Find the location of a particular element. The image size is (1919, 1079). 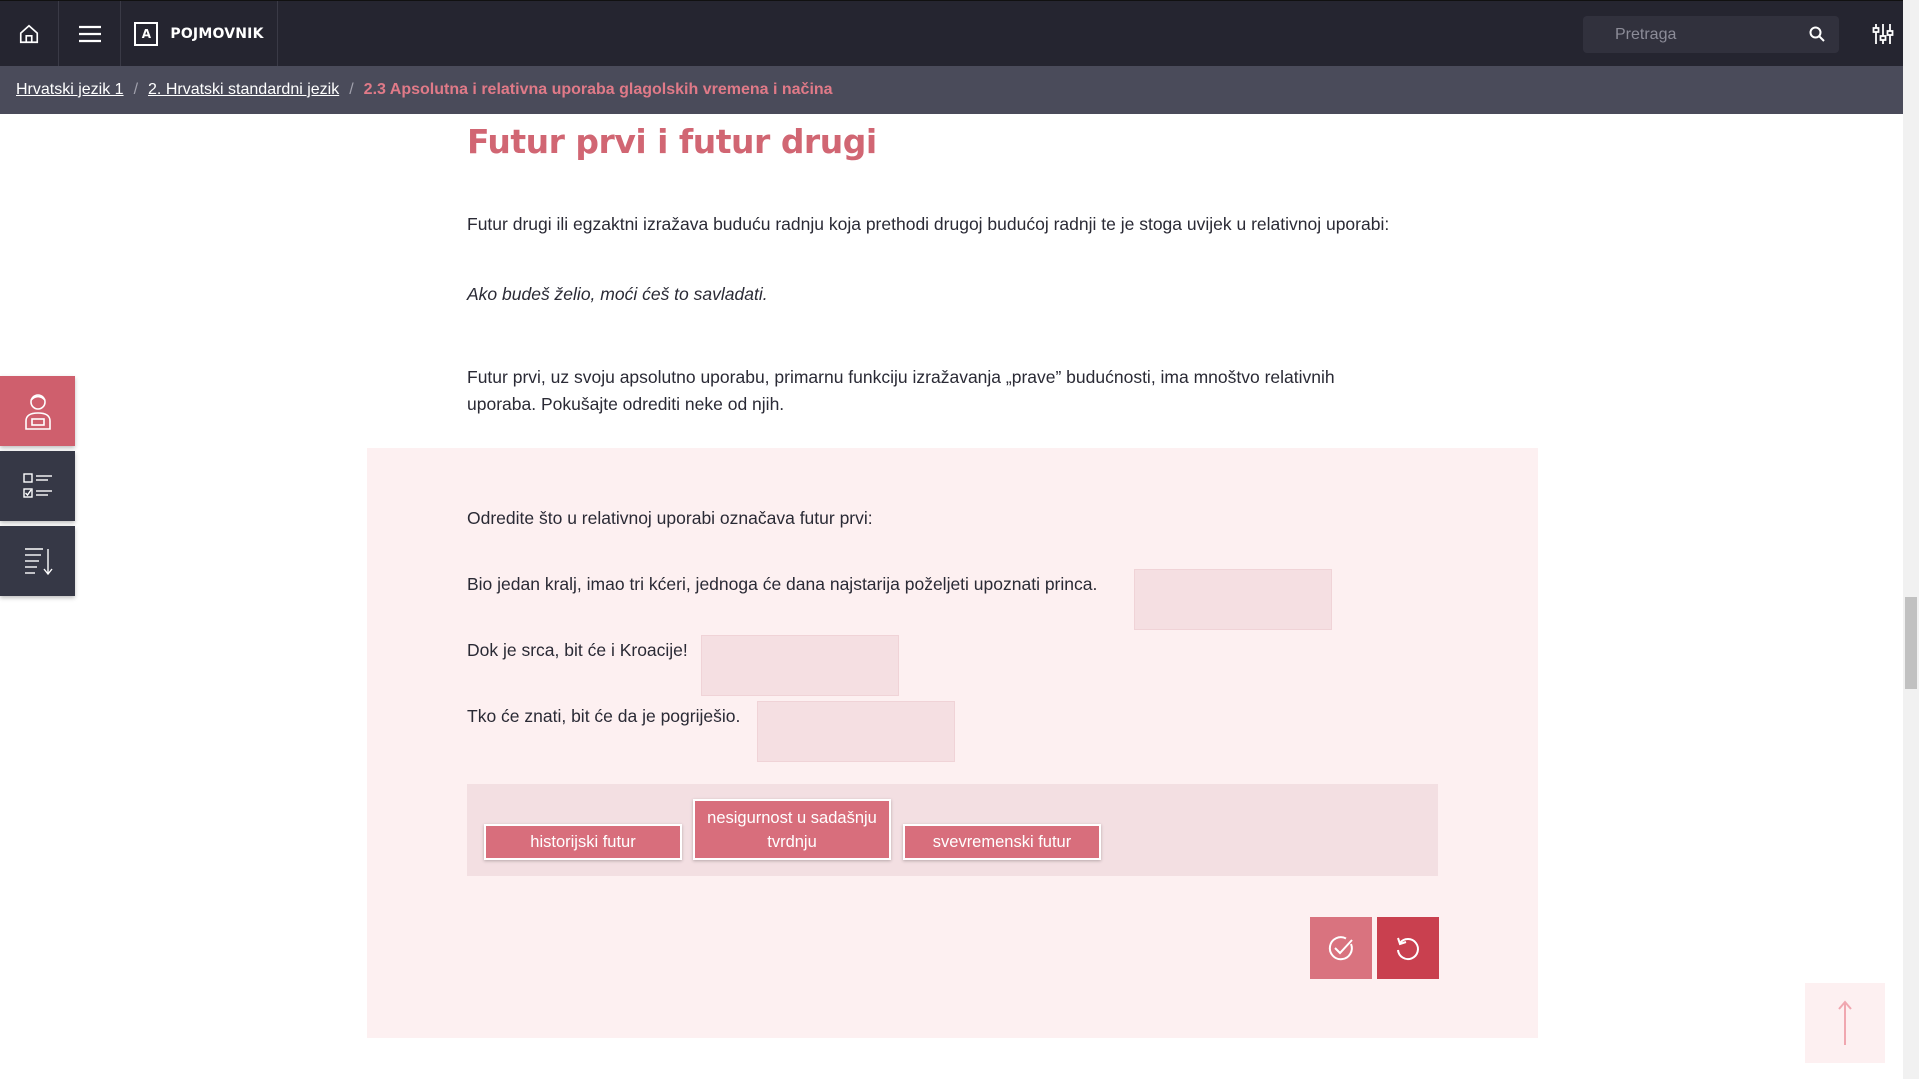

glossary-button: A POJMOVNIK is located at coordinates (199, 34).